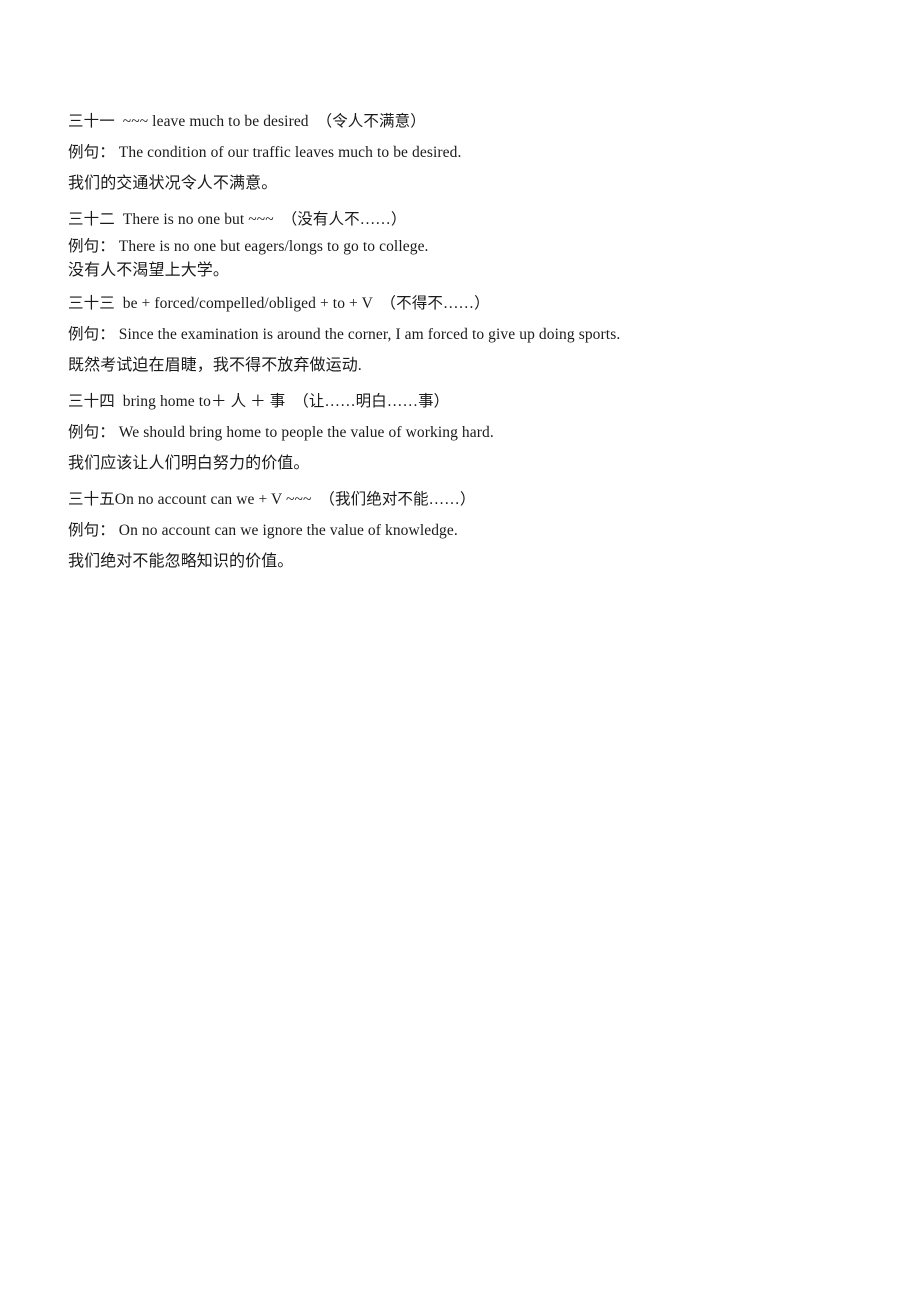 The height and width of the screenshot is (1302, 920). What do you see at coordinates (215, 365) in the screenshot?
I see `entry-translation: 既然考试迫在眉睫，我不得不放弃做运动.` at bounding box center [215, 365].